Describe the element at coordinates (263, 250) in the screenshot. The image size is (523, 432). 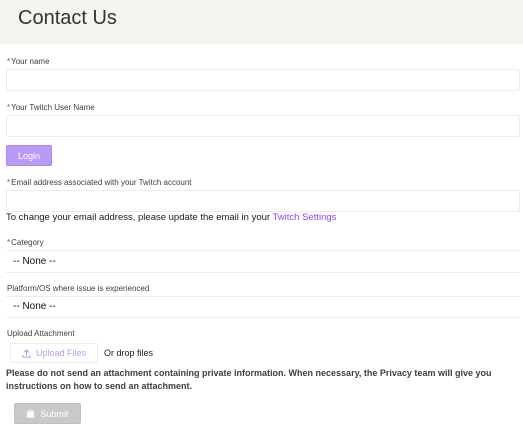
I see `category-select-top-border` at that location.